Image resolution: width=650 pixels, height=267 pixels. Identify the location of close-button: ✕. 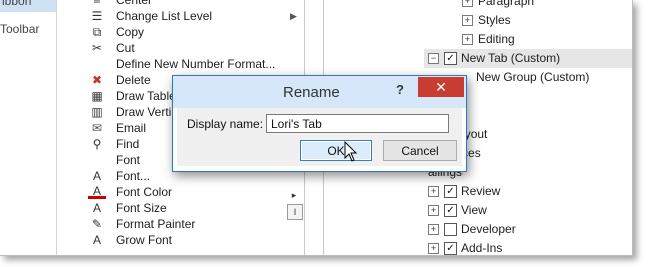
(441, 87).